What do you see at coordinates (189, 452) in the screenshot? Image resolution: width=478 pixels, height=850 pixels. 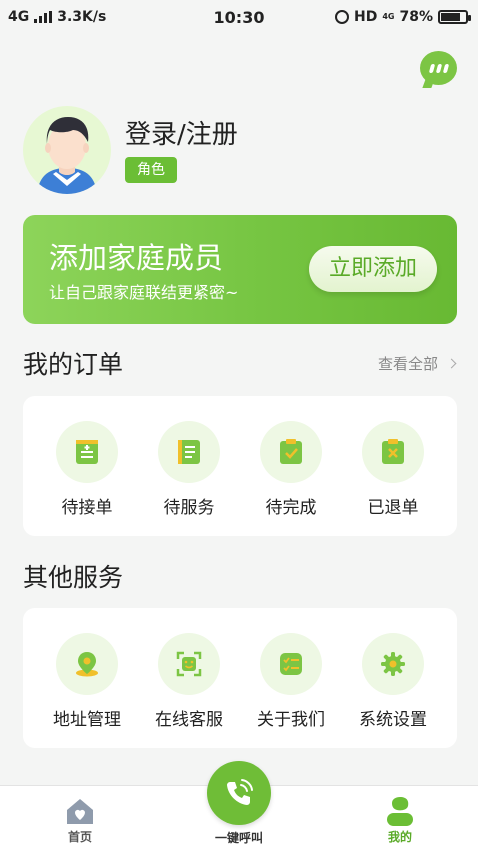 I see `pending-service-icon` at bounding box center [189, 452].